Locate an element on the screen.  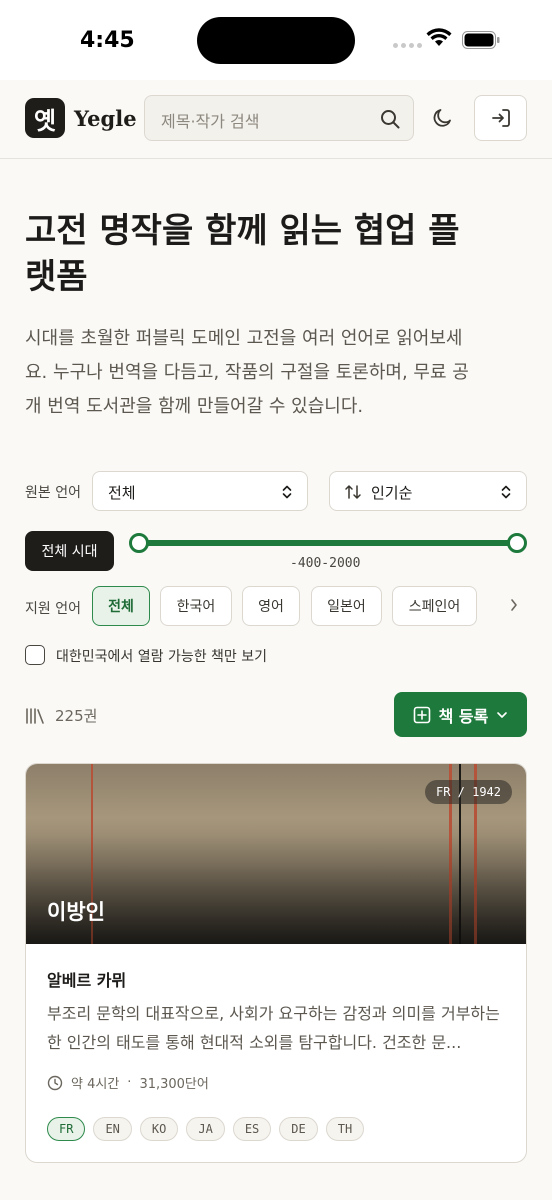
chevron-right-icon is located at coordinates (514, 605).